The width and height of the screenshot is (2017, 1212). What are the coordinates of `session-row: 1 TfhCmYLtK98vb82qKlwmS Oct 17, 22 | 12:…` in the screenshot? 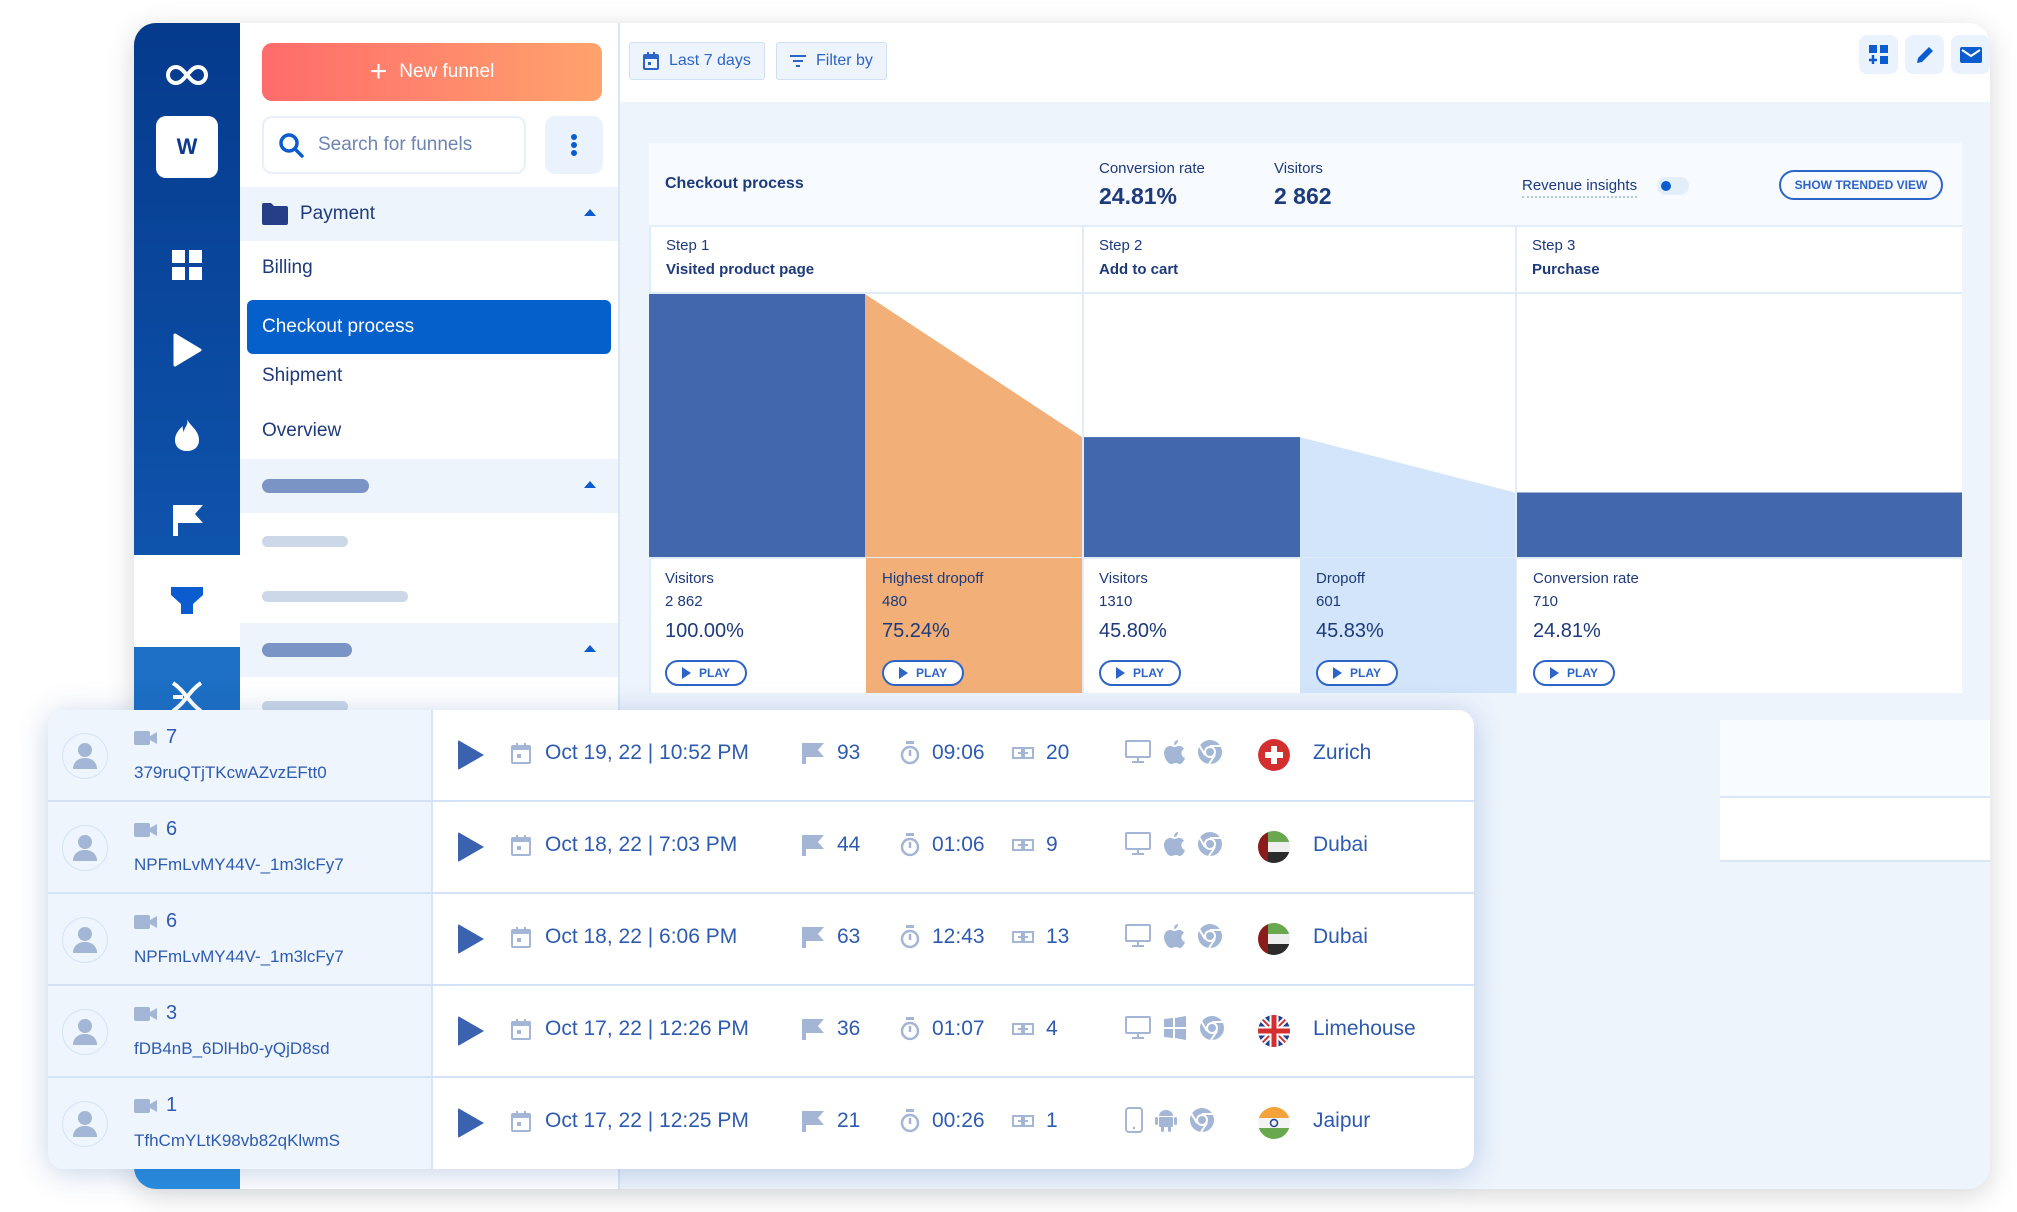 It's located at (761, 1123).